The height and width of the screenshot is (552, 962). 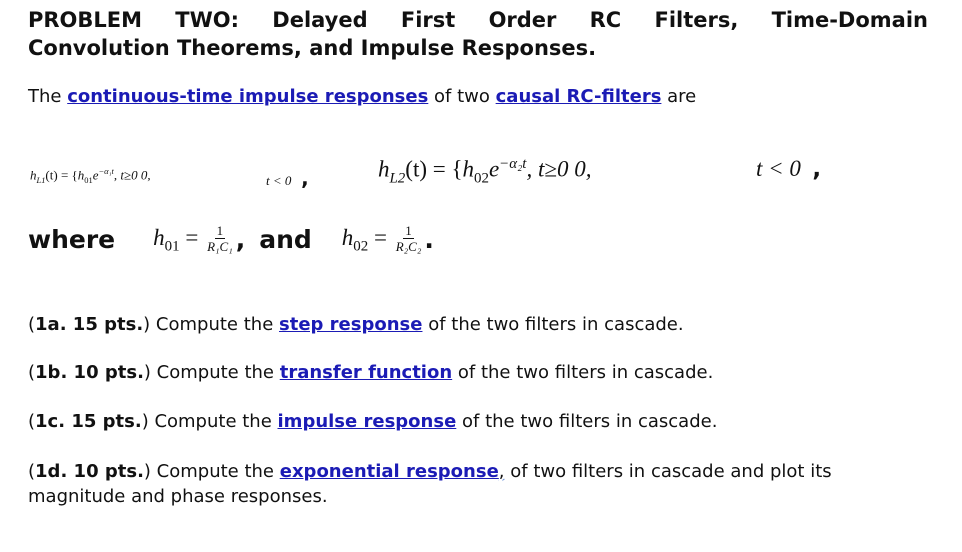 What do you see at coordinates (679, 96) in the screenshot?
I see `intro-text: are` at bounding box center [679, 96].